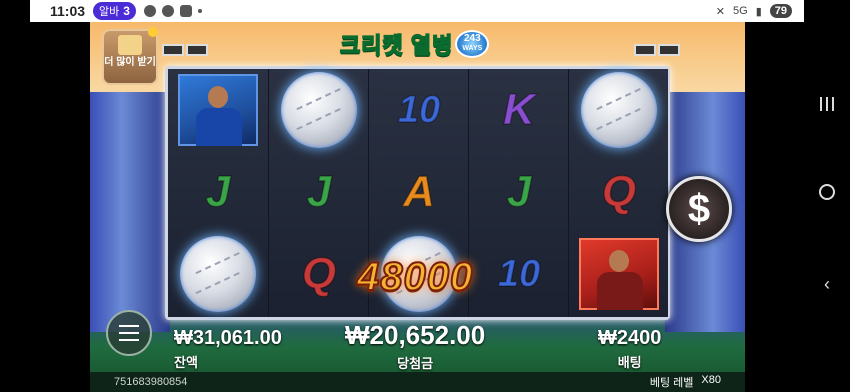 The height and width of the screenshot is (392, 850). Describe the element at coordinates (186, 362) in the screenshot. I see `balance-label: 잔액` at that location.